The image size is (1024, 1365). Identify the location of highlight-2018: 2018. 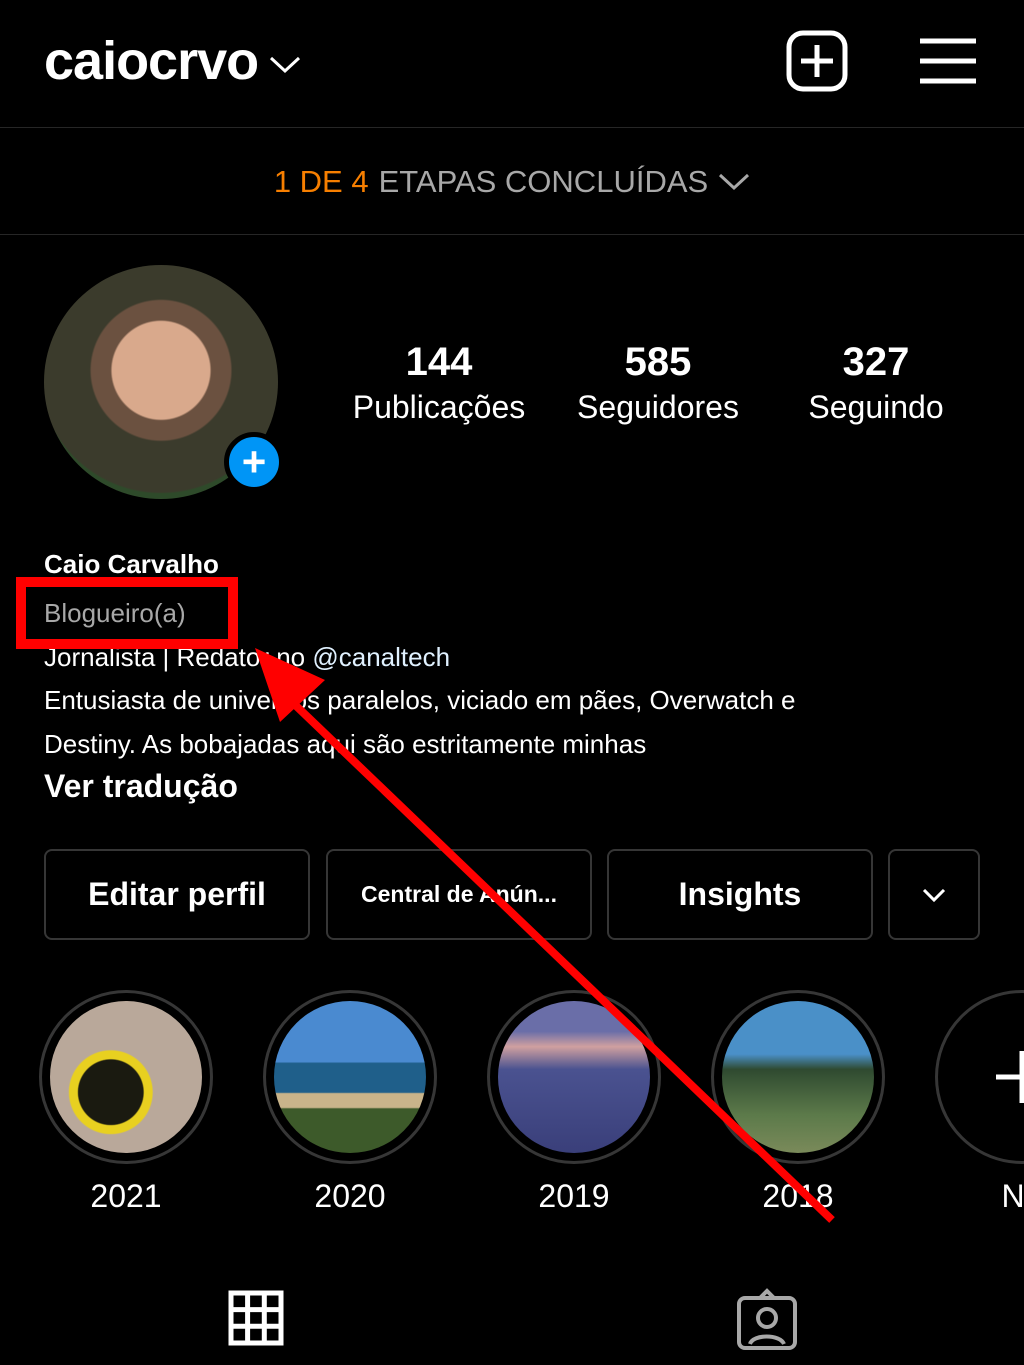
(798, 1102).